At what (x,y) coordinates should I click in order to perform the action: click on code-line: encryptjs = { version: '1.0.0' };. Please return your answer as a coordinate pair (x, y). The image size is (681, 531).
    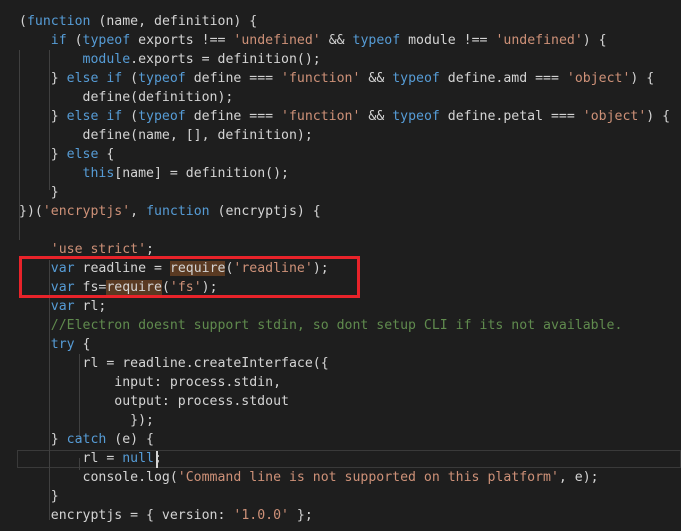
    Looking at the image, I should click on (166, 515).